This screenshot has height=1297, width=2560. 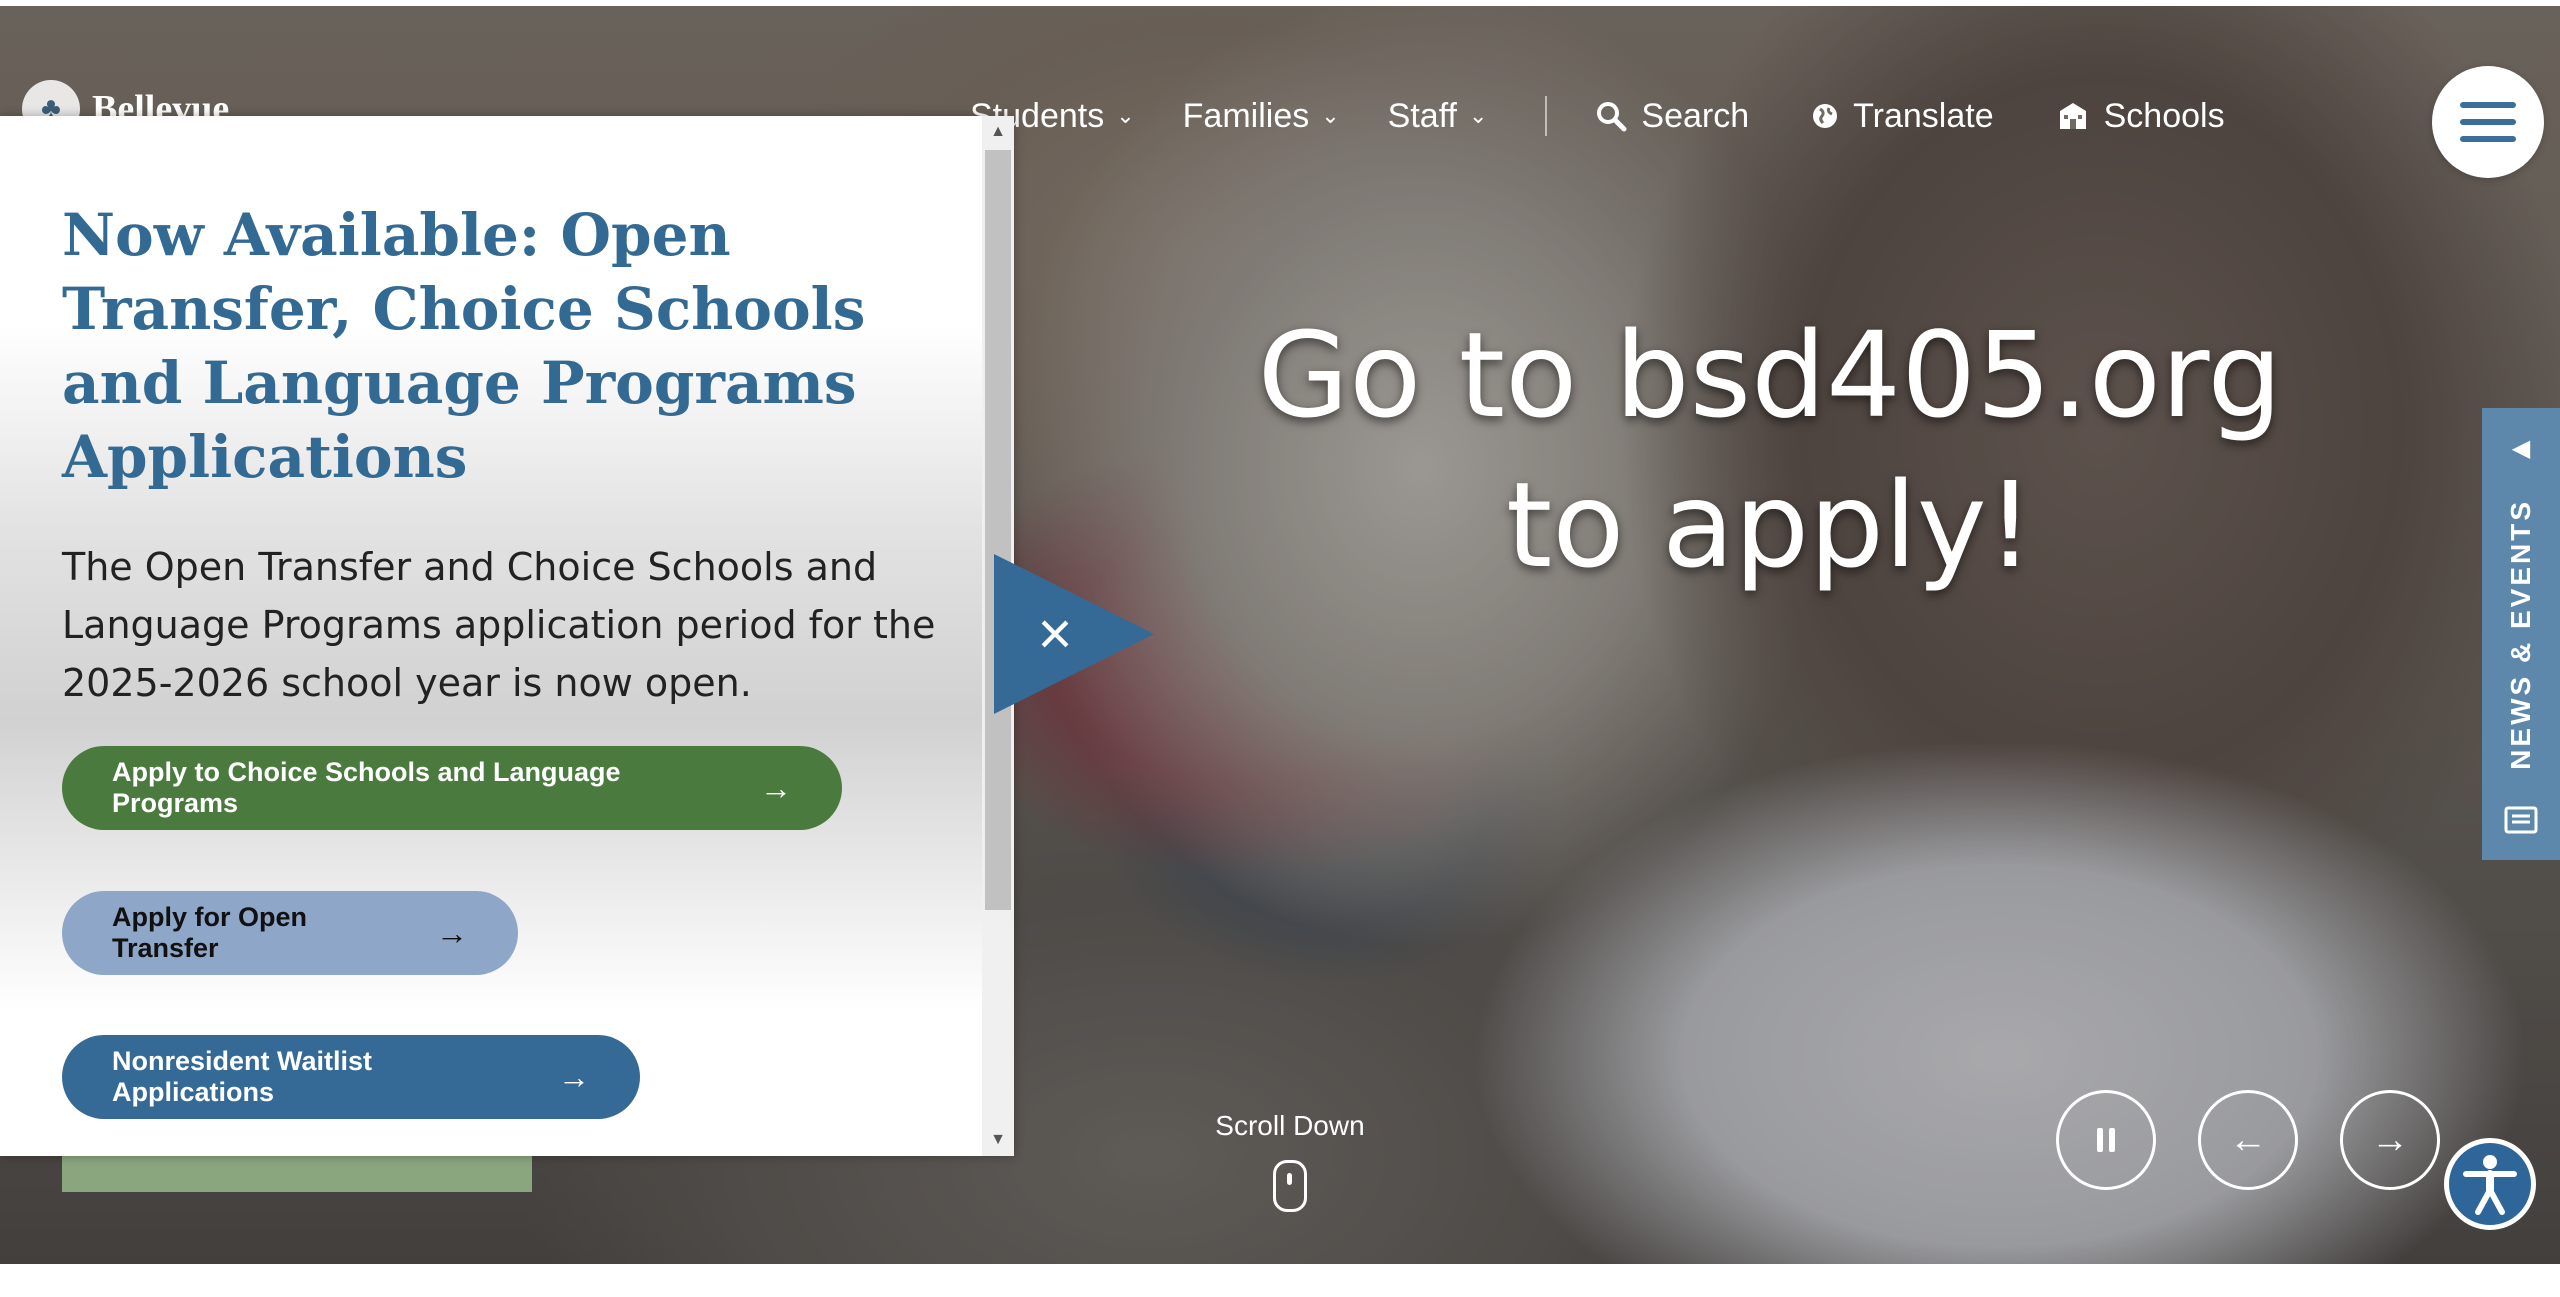 What do you see at coordinates (2521, 820) in the screenshot?
I see `newspaper-icon` at bounding box center [2521, 820].